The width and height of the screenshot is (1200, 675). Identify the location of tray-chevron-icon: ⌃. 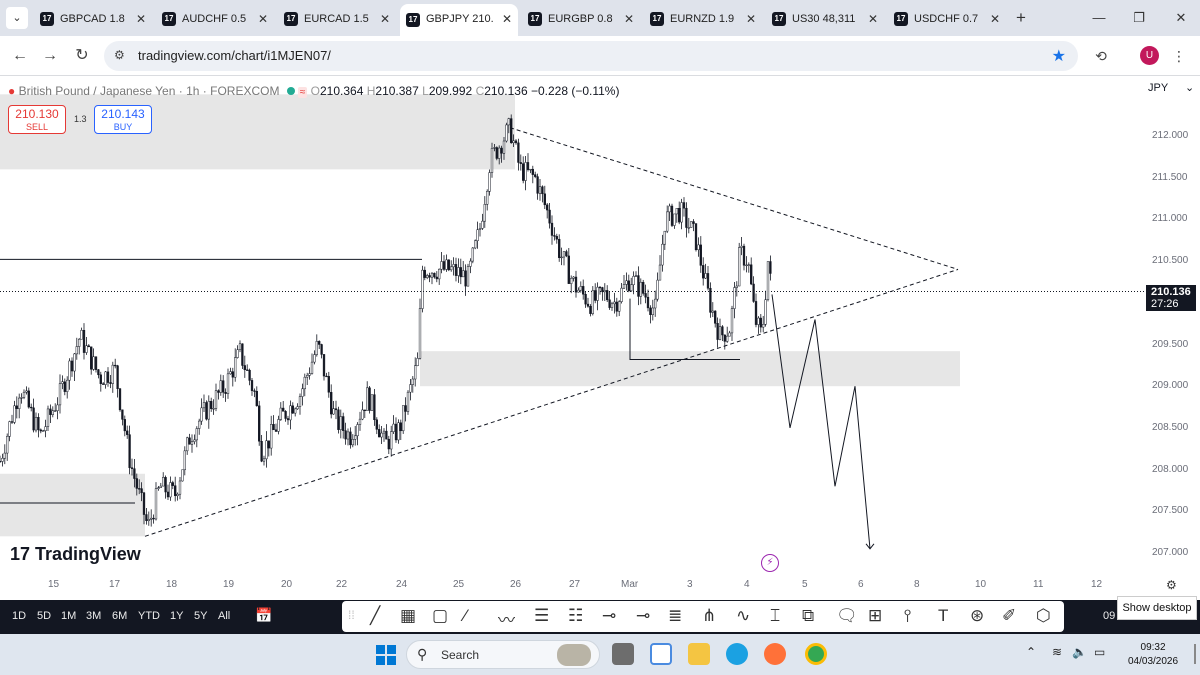
(1031, 652).